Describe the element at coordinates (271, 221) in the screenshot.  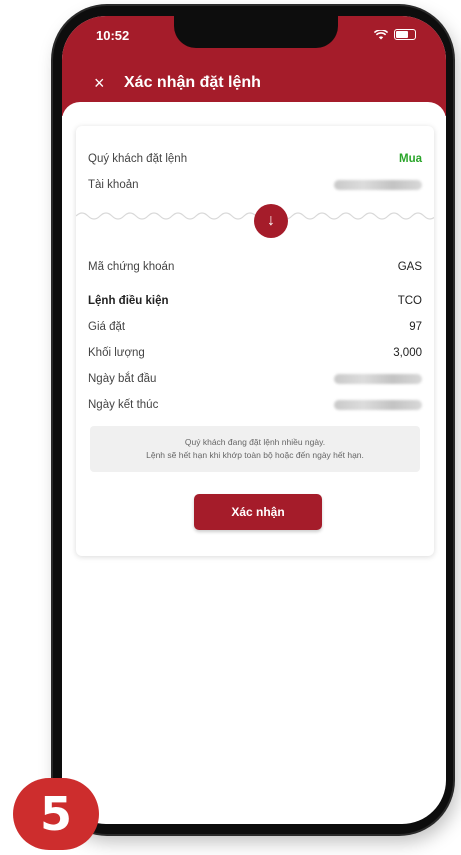
I see `arrow-down-icon: ↓` at that location.